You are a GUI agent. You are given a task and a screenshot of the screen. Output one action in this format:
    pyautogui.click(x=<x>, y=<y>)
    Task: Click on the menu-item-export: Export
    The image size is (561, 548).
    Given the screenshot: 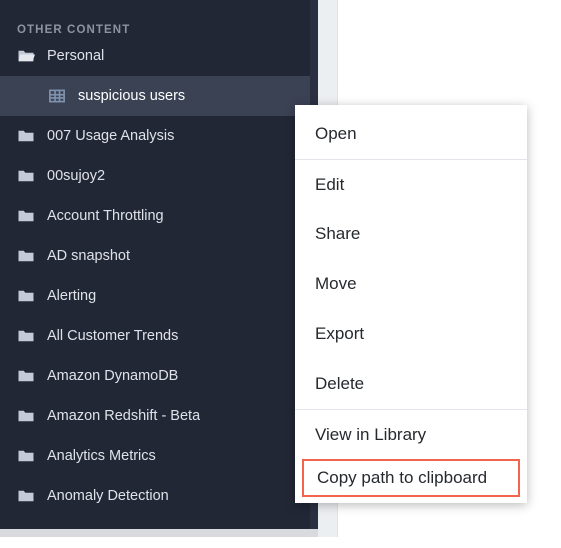 What is the action you would take?
    pyautogui.click(x=411, y=334)
    